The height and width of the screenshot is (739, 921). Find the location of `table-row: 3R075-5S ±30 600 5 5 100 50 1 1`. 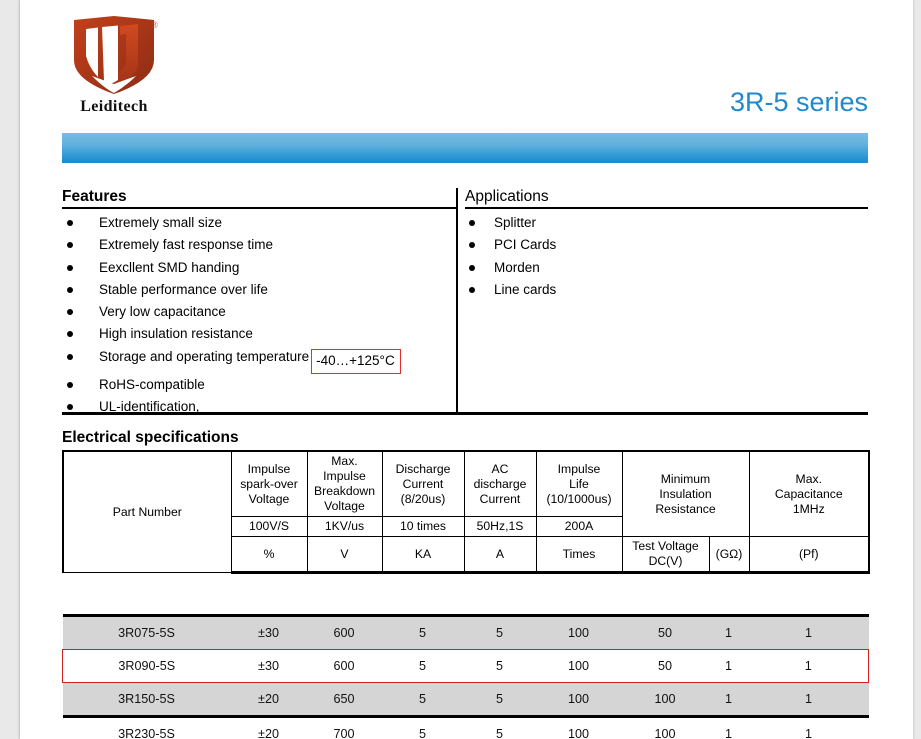

table-row: 3R075-5S ±30 600 5 5 100 50 1 1 is located at coordinates (465, 632).